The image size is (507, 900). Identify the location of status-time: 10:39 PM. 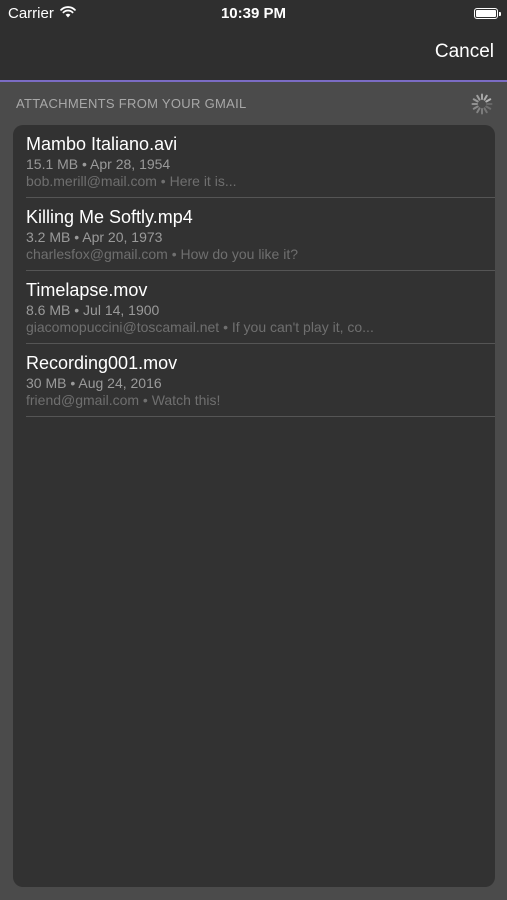
(253, 13).